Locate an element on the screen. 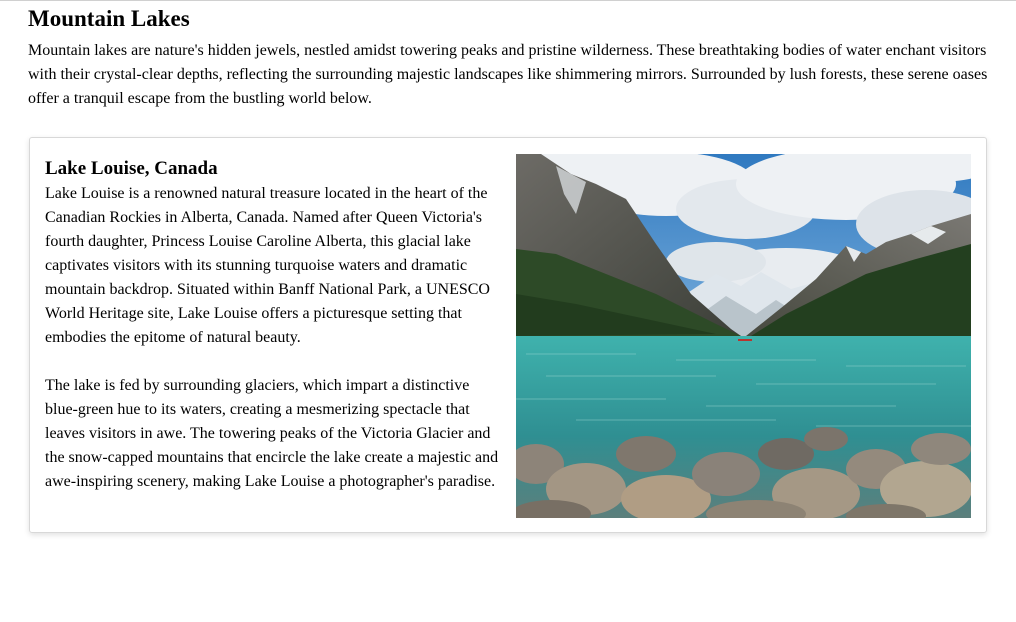 This screenshot has height=622, width=1016. page-title: Mountain Lakes is located at coordinates (109, 18).